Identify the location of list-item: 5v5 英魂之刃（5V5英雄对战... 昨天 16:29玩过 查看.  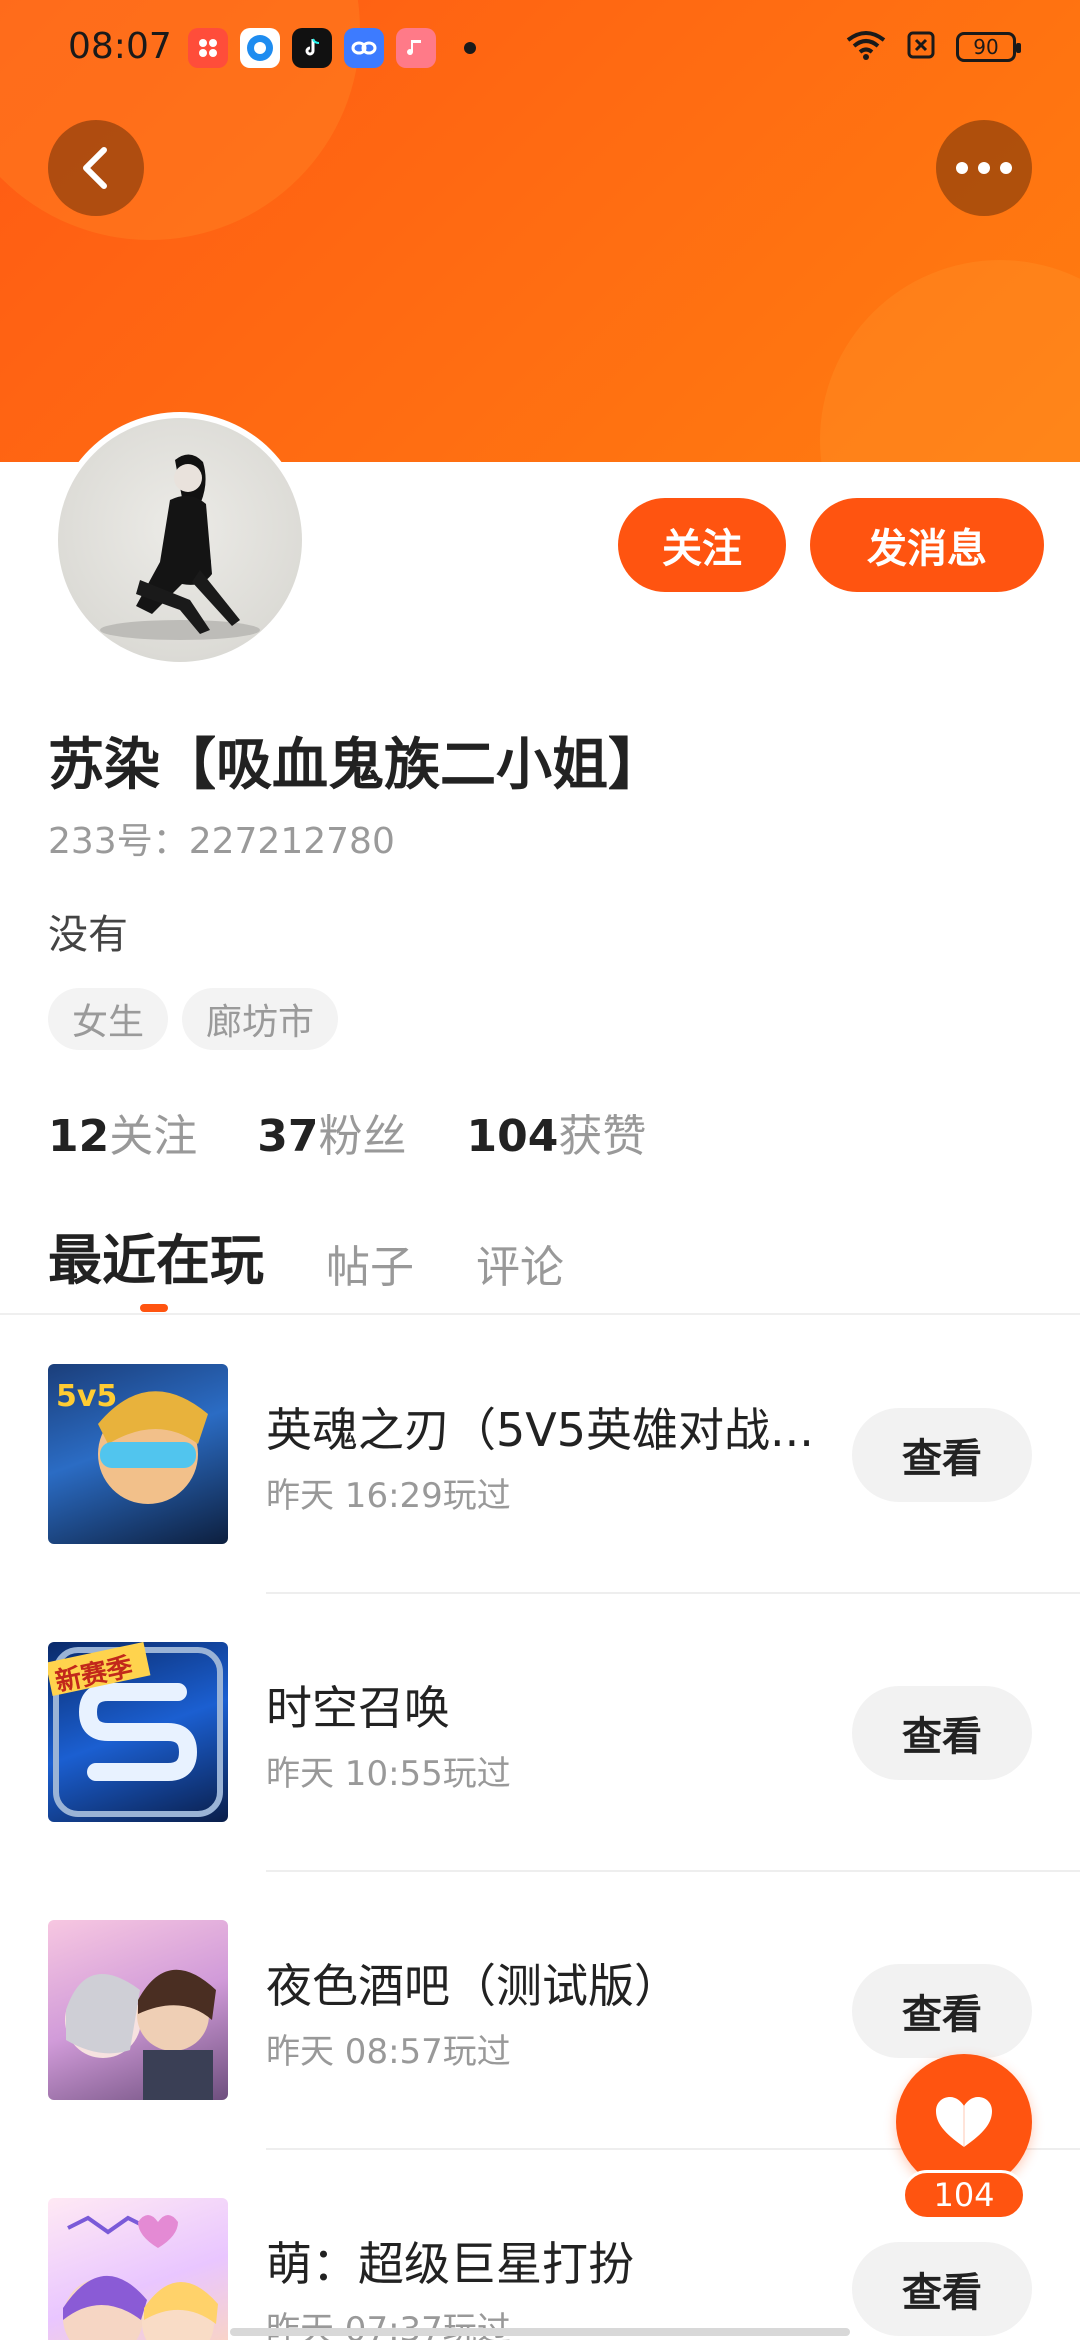
(540, 1455).